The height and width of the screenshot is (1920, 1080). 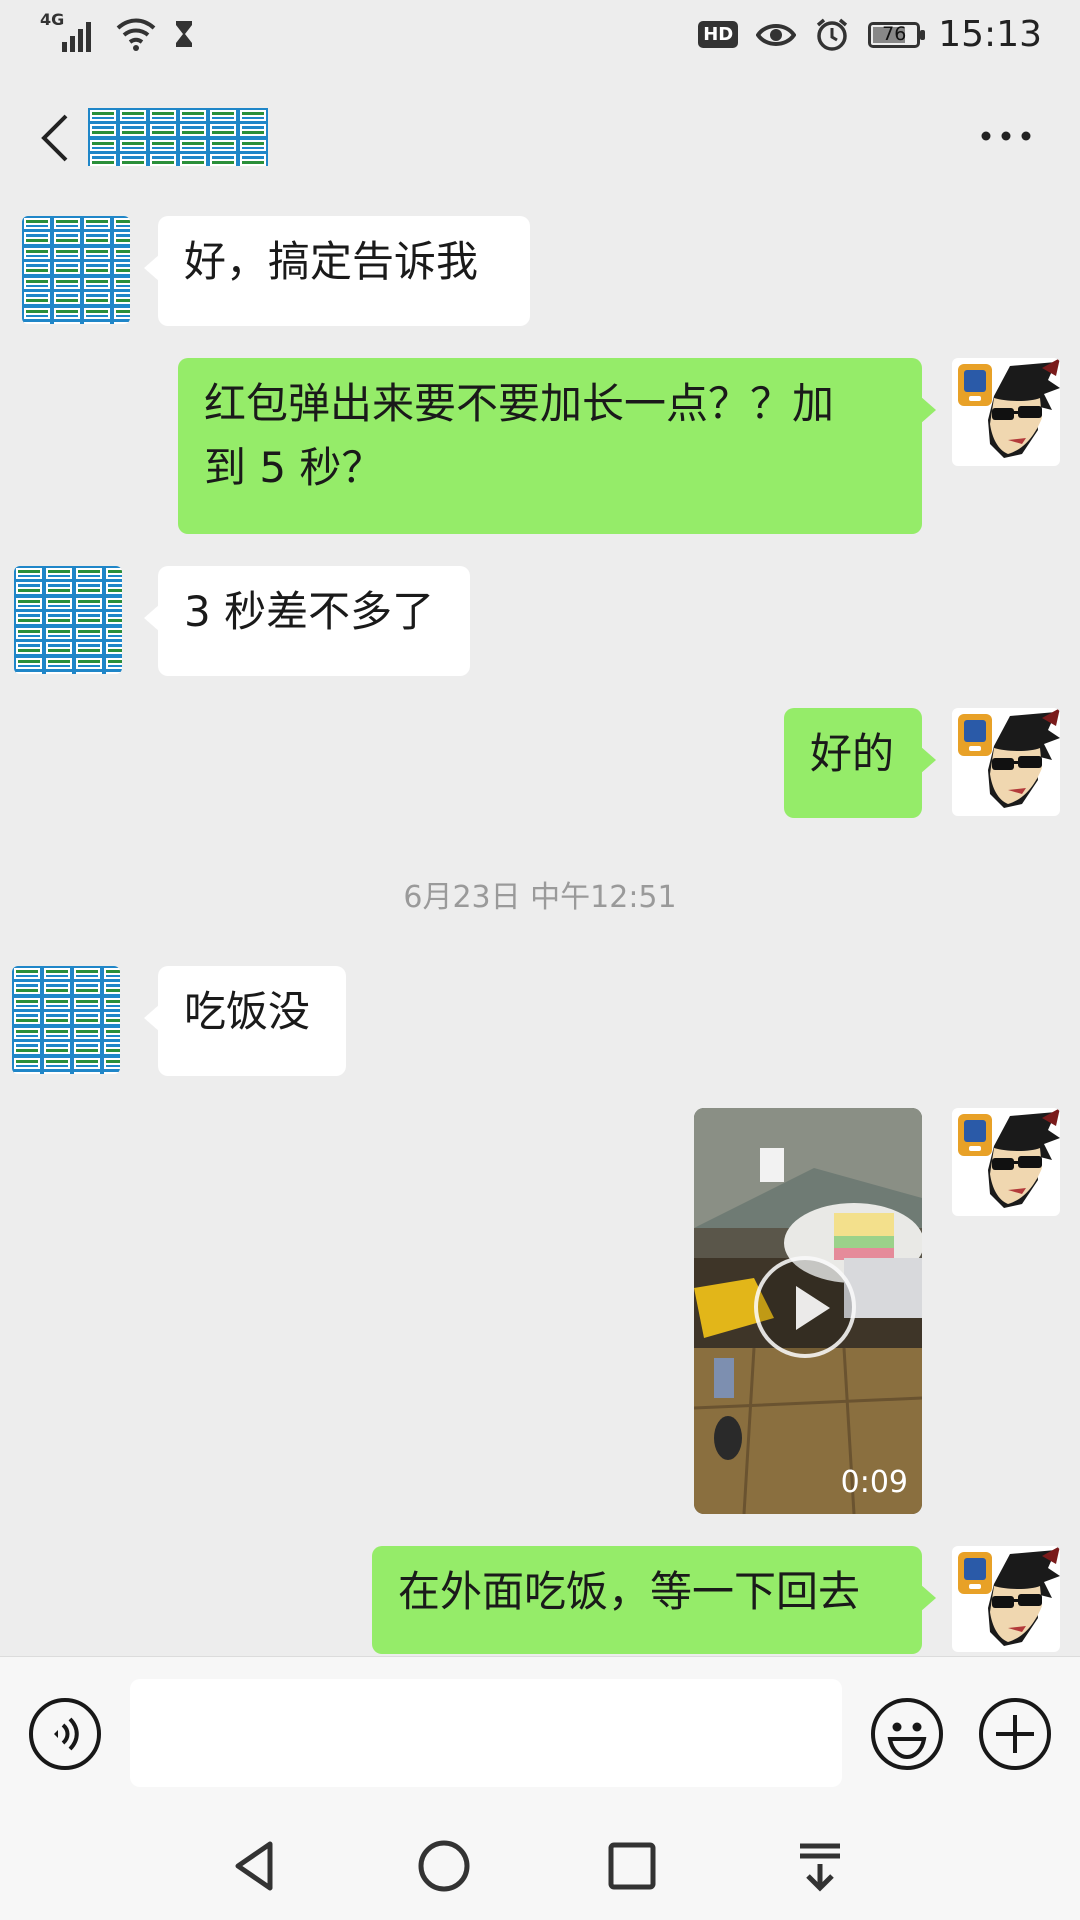 What do you see at coordinates (776, 34) in the screenshot?
I see `eye-icon` at bounding box center [776, 34].